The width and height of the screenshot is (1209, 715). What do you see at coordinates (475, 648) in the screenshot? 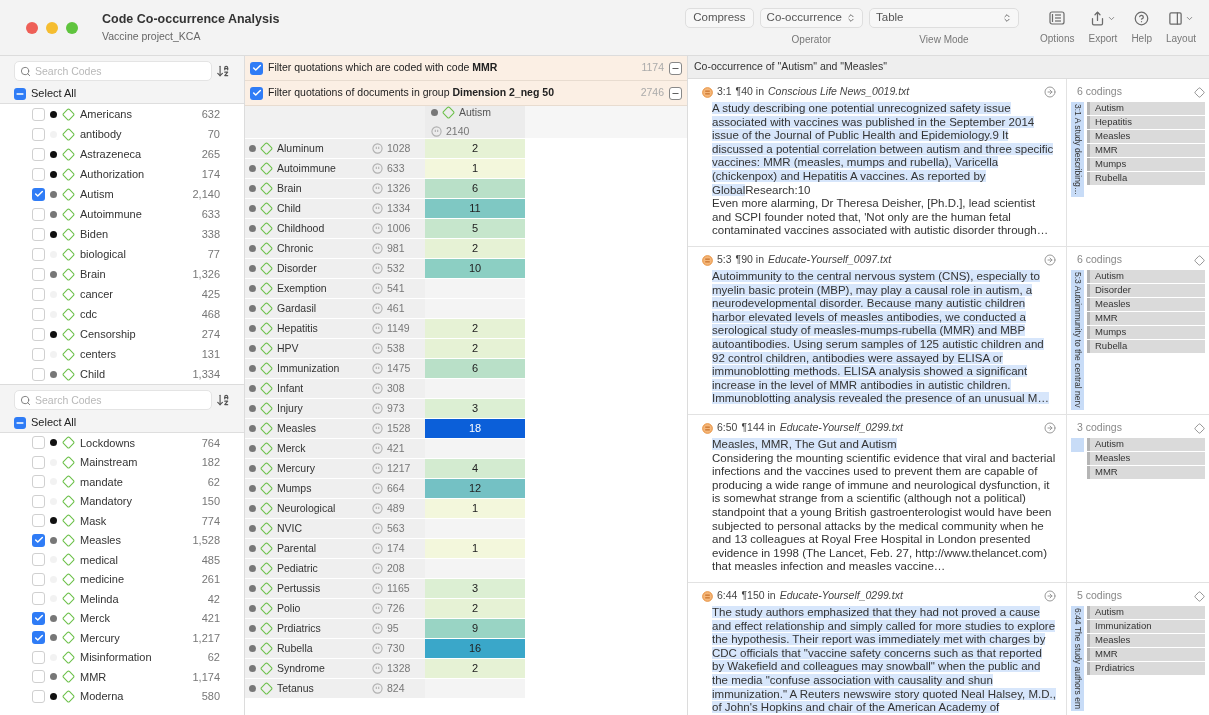
I see `table-cell: 16` at bounding box center [475, 648].